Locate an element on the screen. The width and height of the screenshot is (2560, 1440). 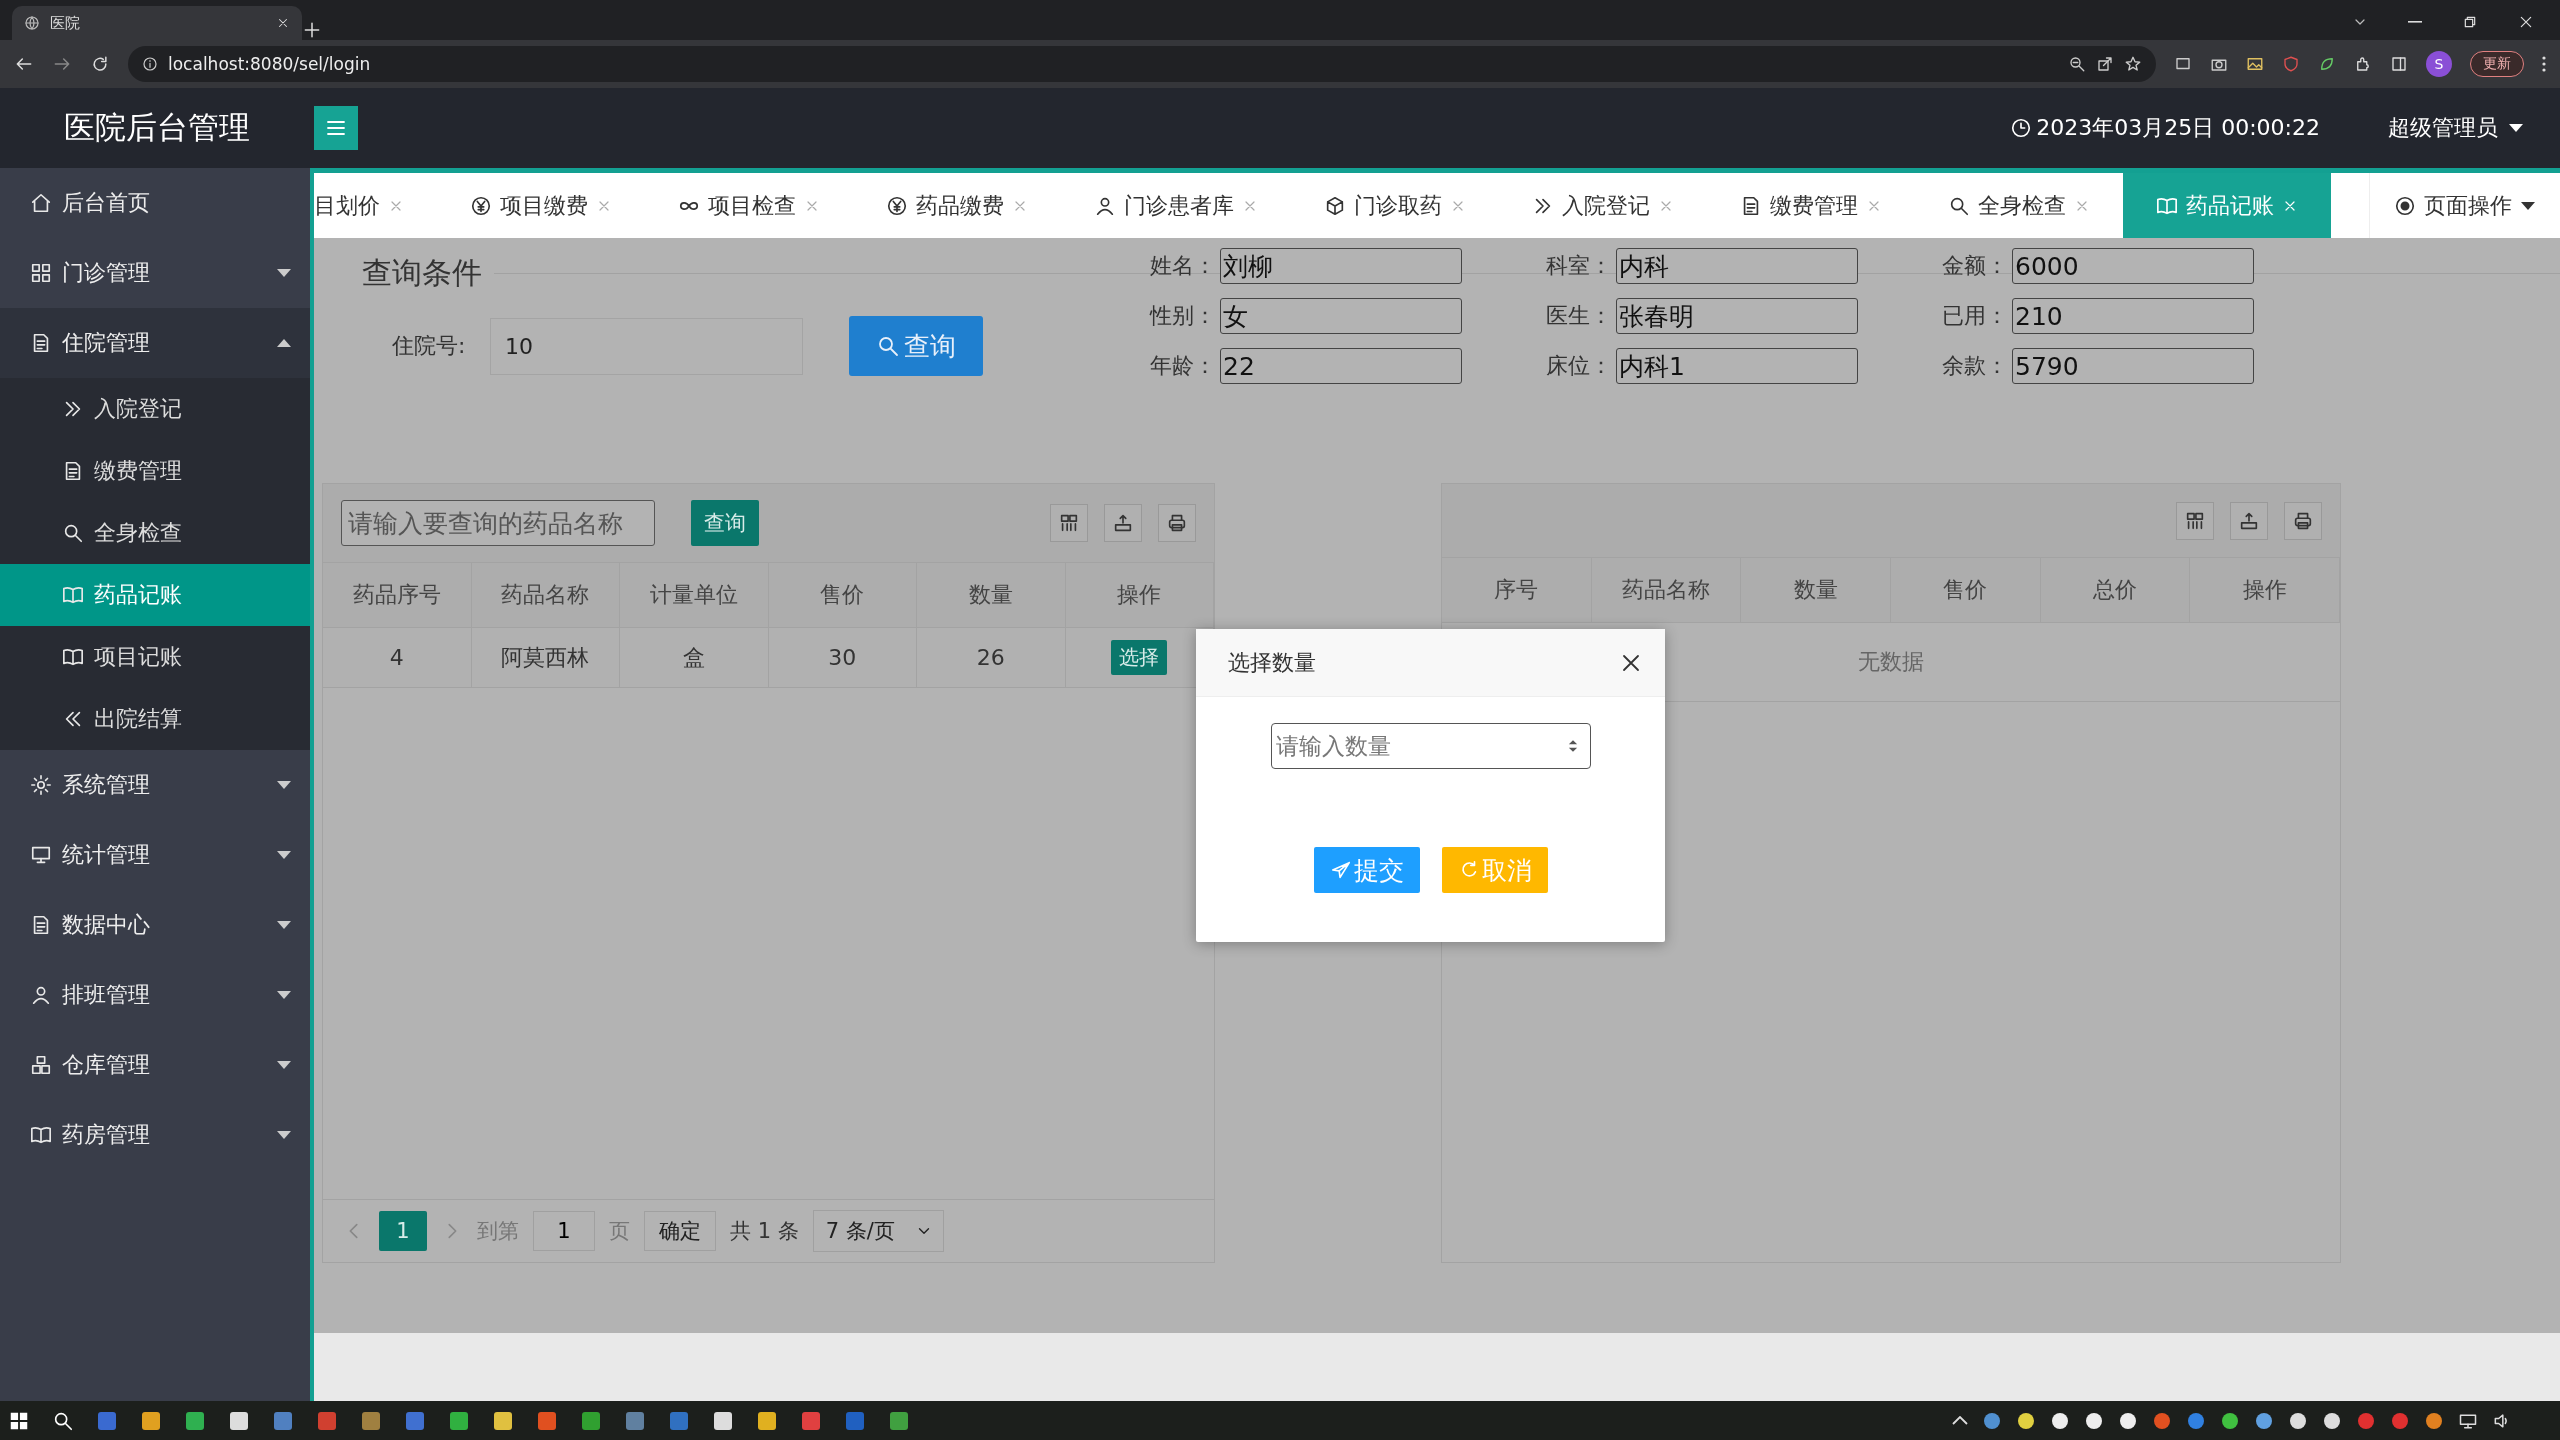
page-tab: 药品缴费 is located at coordinates (957, 205).